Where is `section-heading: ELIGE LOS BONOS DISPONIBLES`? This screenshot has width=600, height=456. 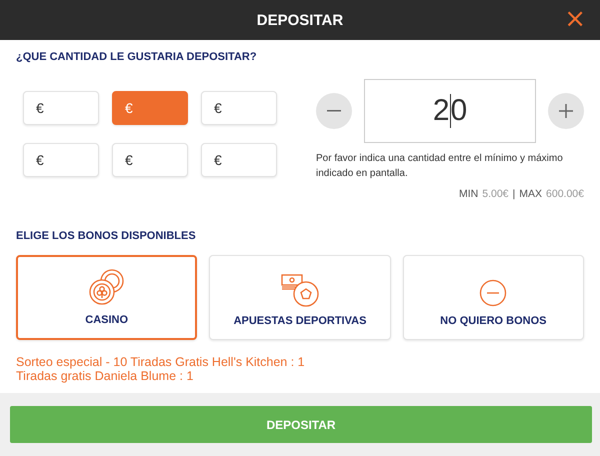 section-heading: ELIGE LOS BONOS DISPONIBLES is located at coordinates (106, 236).